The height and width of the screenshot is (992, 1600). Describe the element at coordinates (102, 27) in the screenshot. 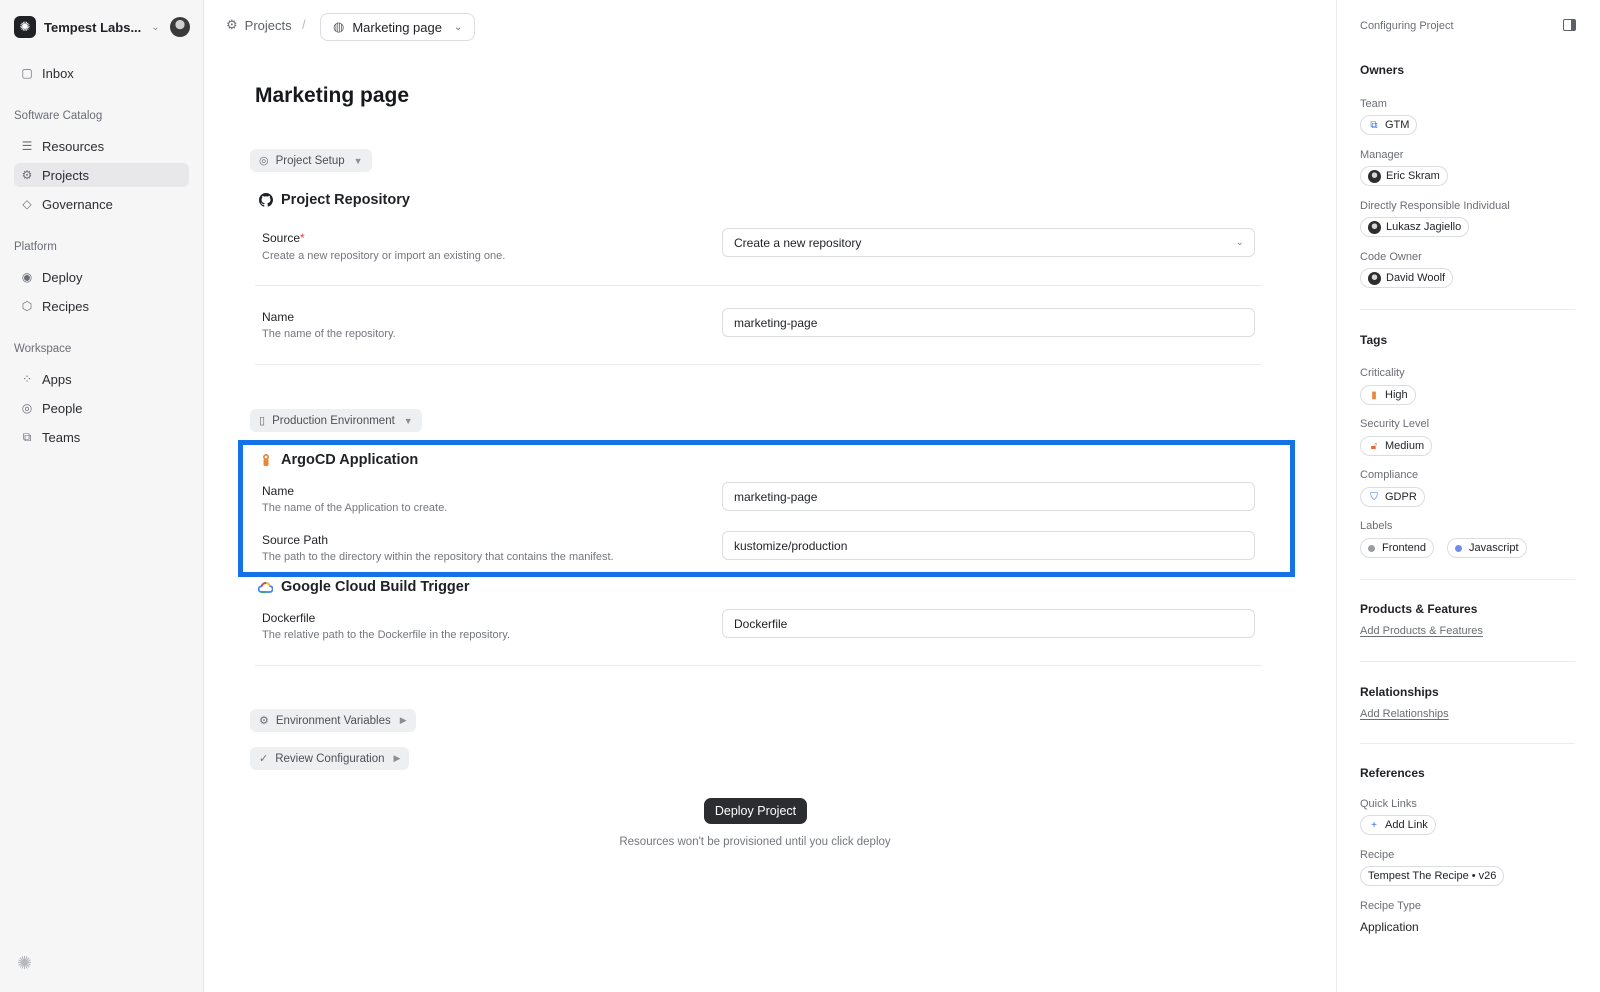

I see `workspace-switcher: ✺ Tempest Labs... ⌄` at that location.